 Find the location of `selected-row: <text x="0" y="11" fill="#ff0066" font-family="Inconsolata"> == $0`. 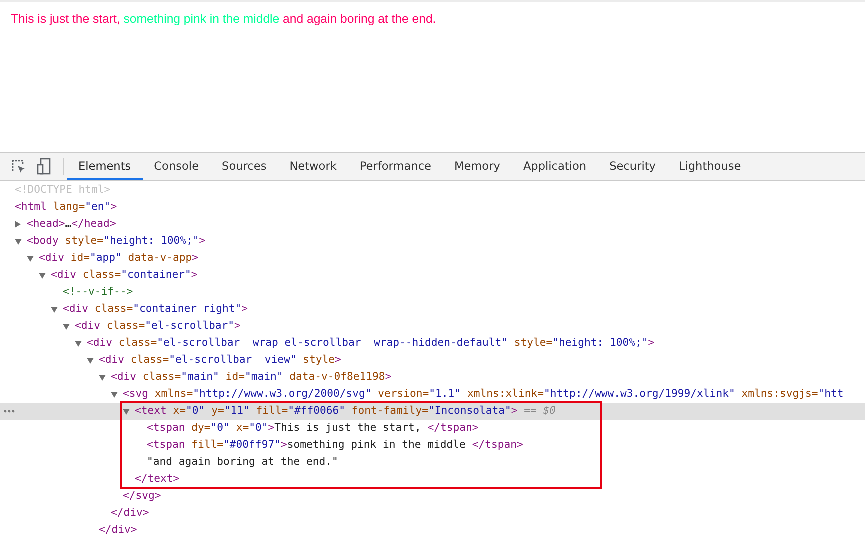

selected-row: <text x="0" y="11" fill="#ff0066" font-family="Inconsolata"> == $0 is located at coordinates (432, 411).